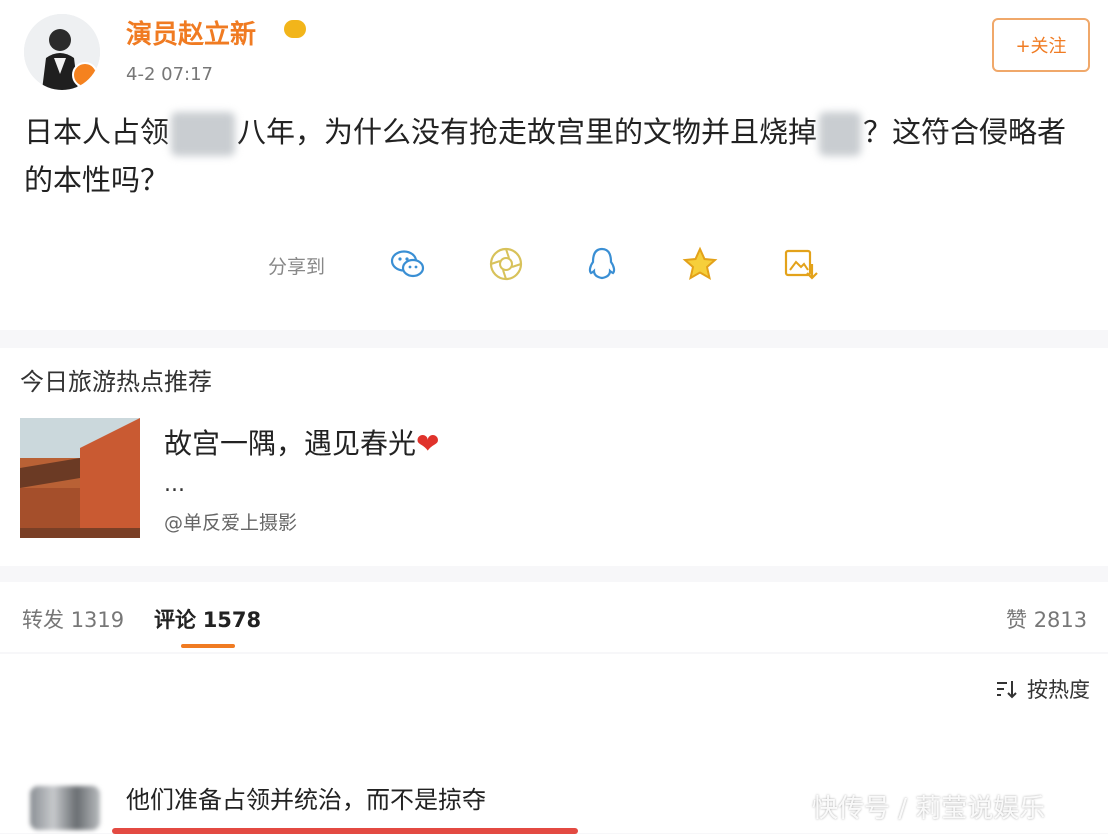 This screenshot has width=1108, height=834. What do you see at coordinates (800, 264) in the screenshot?
I see `save-image-icon` at bounding box center [800, 264].